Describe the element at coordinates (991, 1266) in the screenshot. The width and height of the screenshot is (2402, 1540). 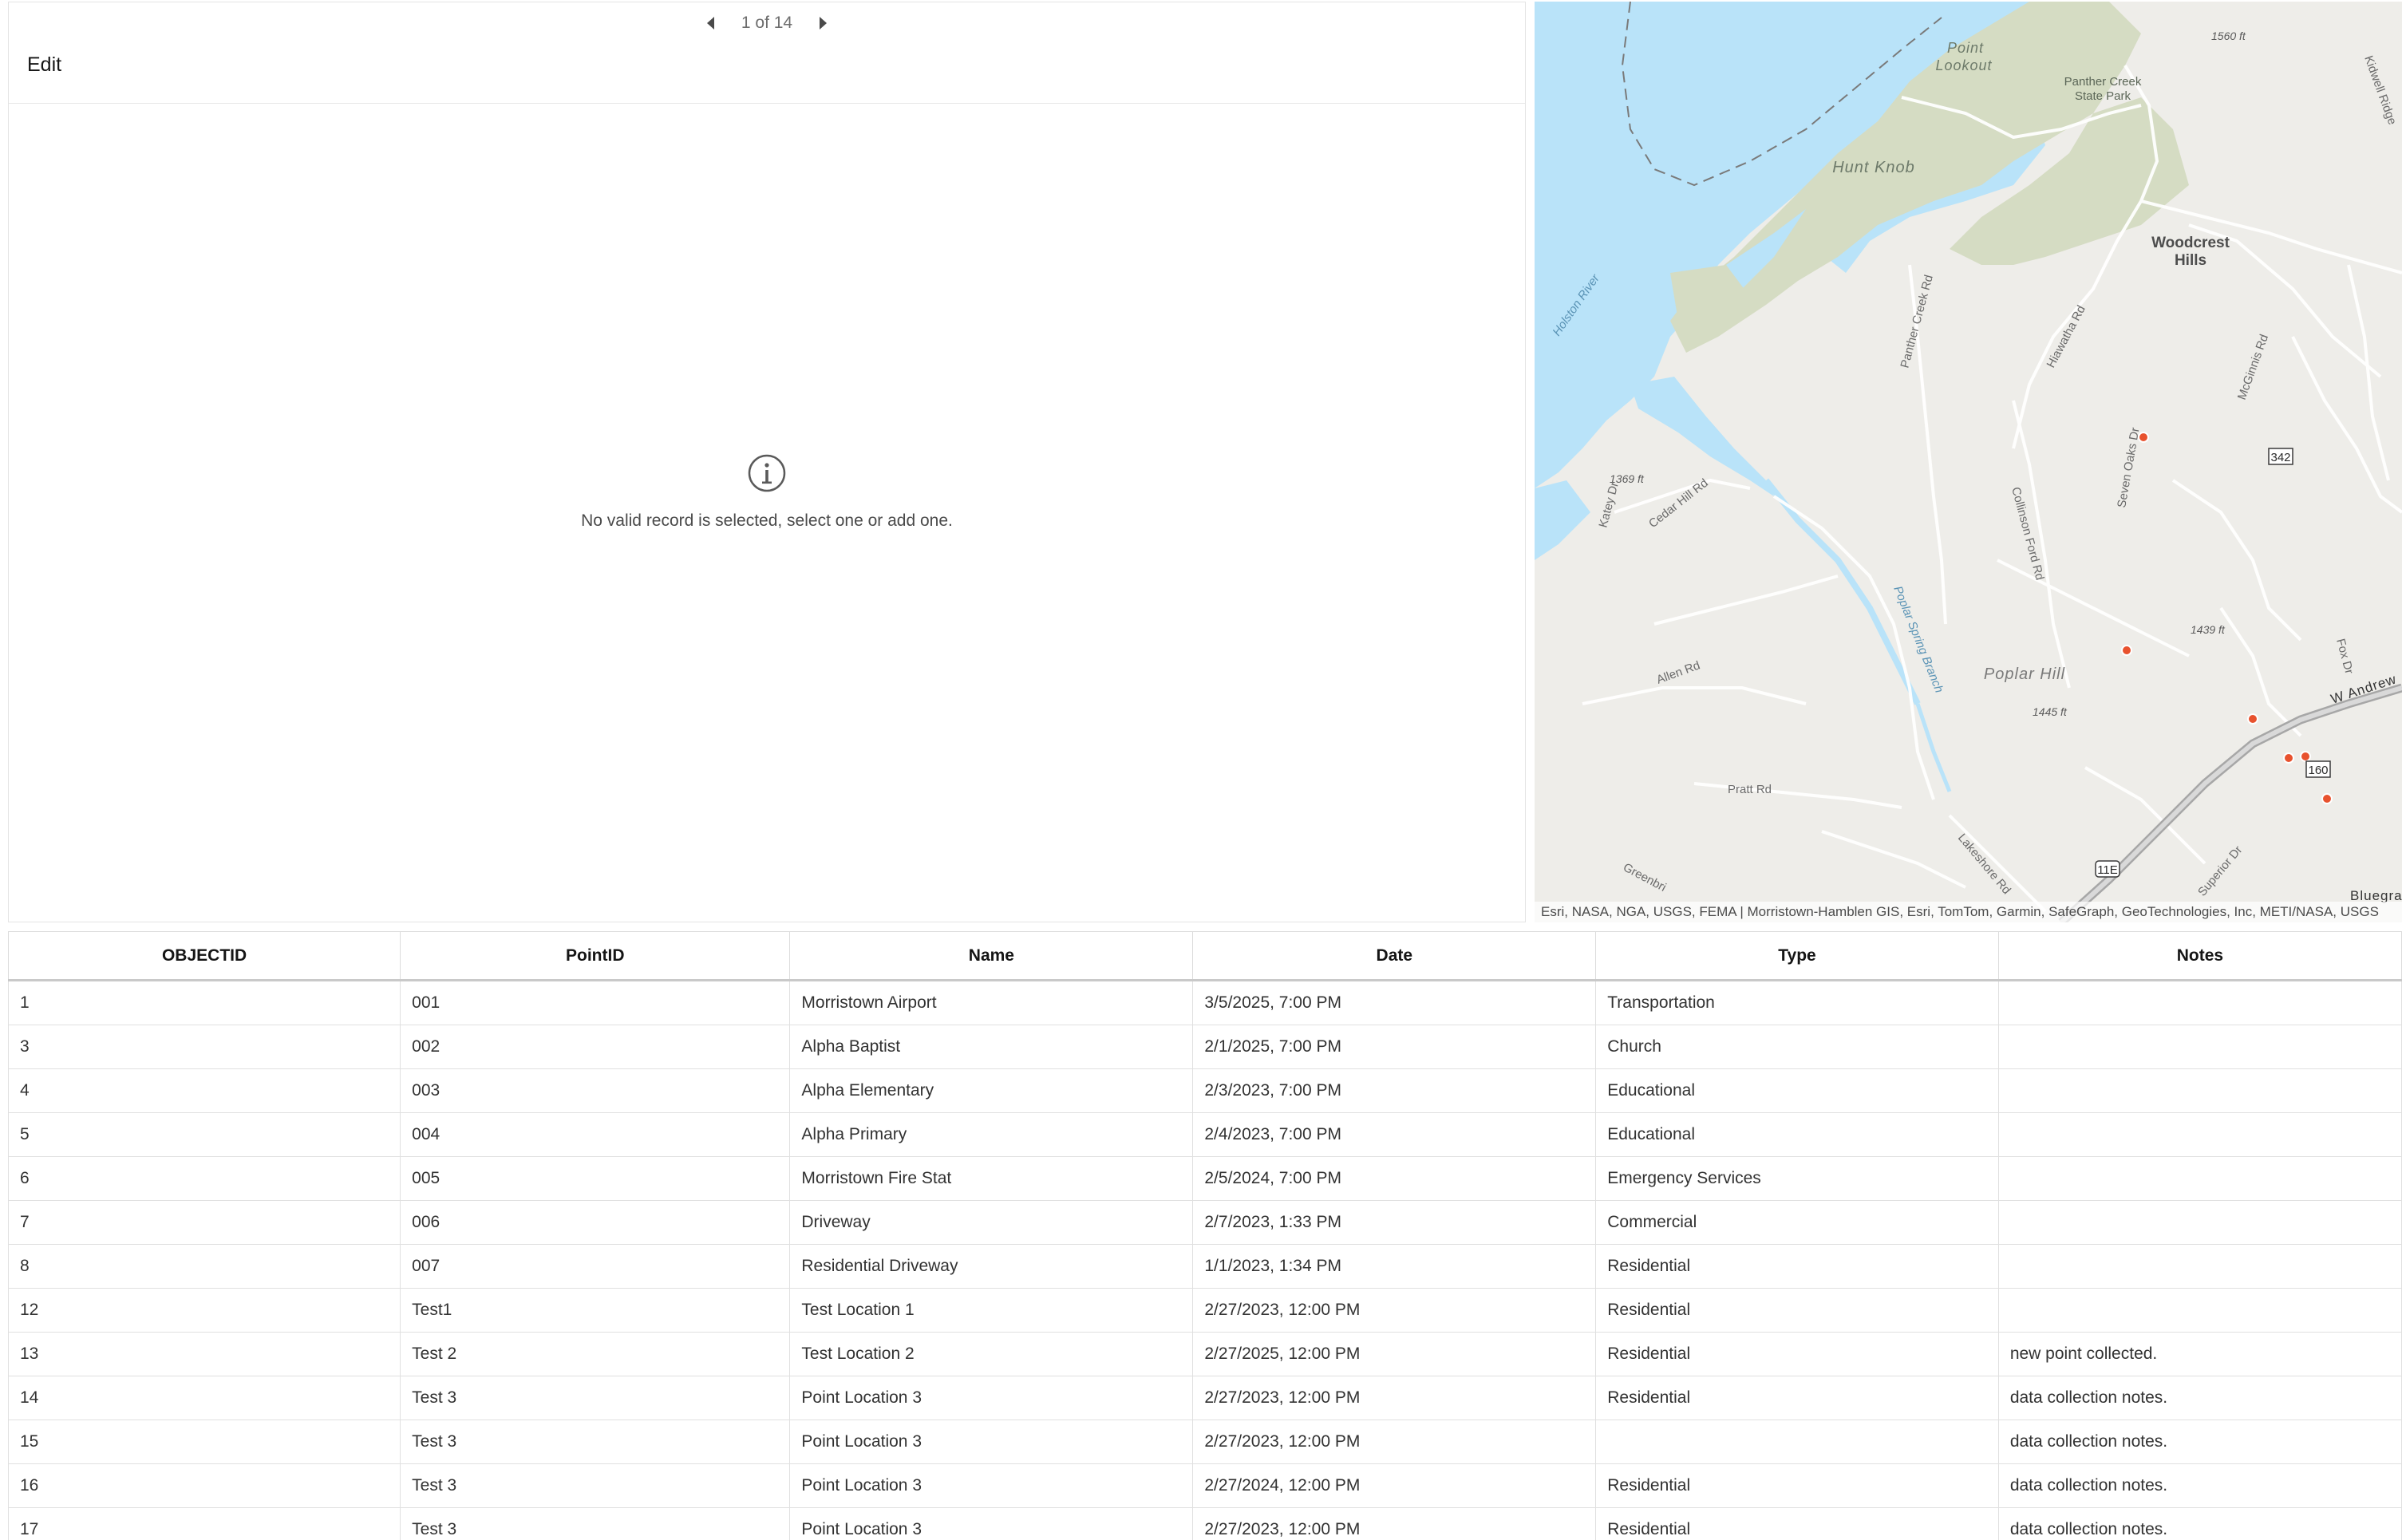
I see `cell-name: Residential Driveway` at that location.